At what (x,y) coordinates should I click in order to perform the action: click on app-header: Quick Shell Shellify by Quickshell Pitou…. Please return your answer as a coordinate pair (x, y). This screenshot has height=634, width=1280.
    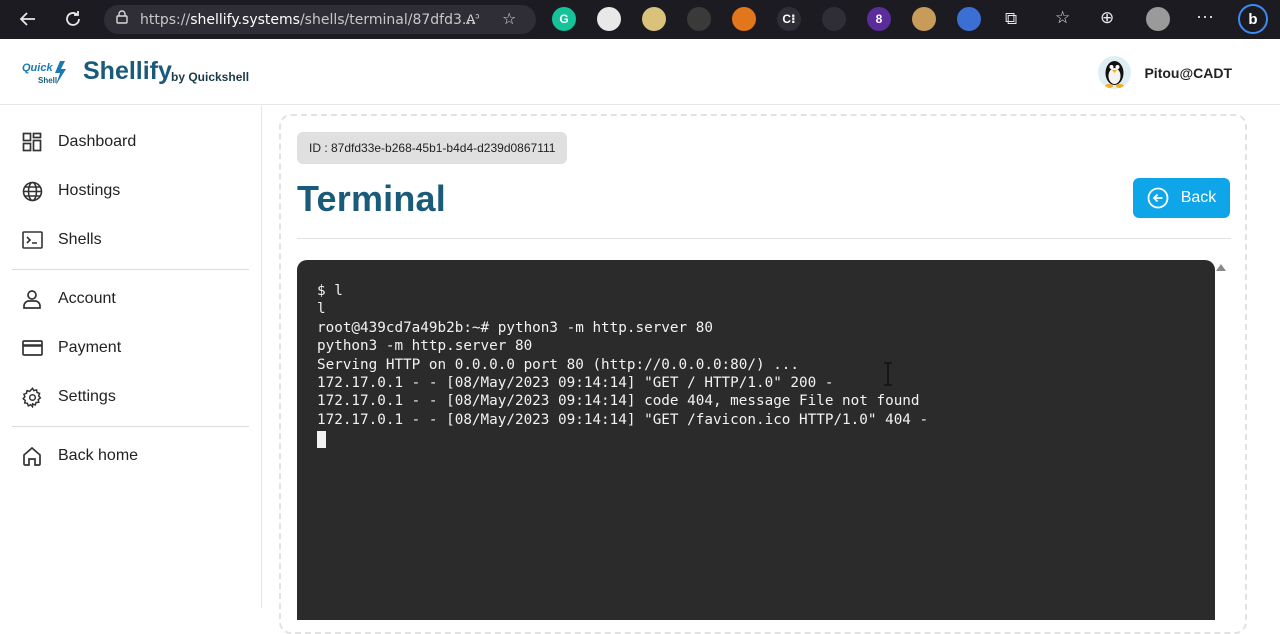
    Looking at the image, I should click on (640, 72).